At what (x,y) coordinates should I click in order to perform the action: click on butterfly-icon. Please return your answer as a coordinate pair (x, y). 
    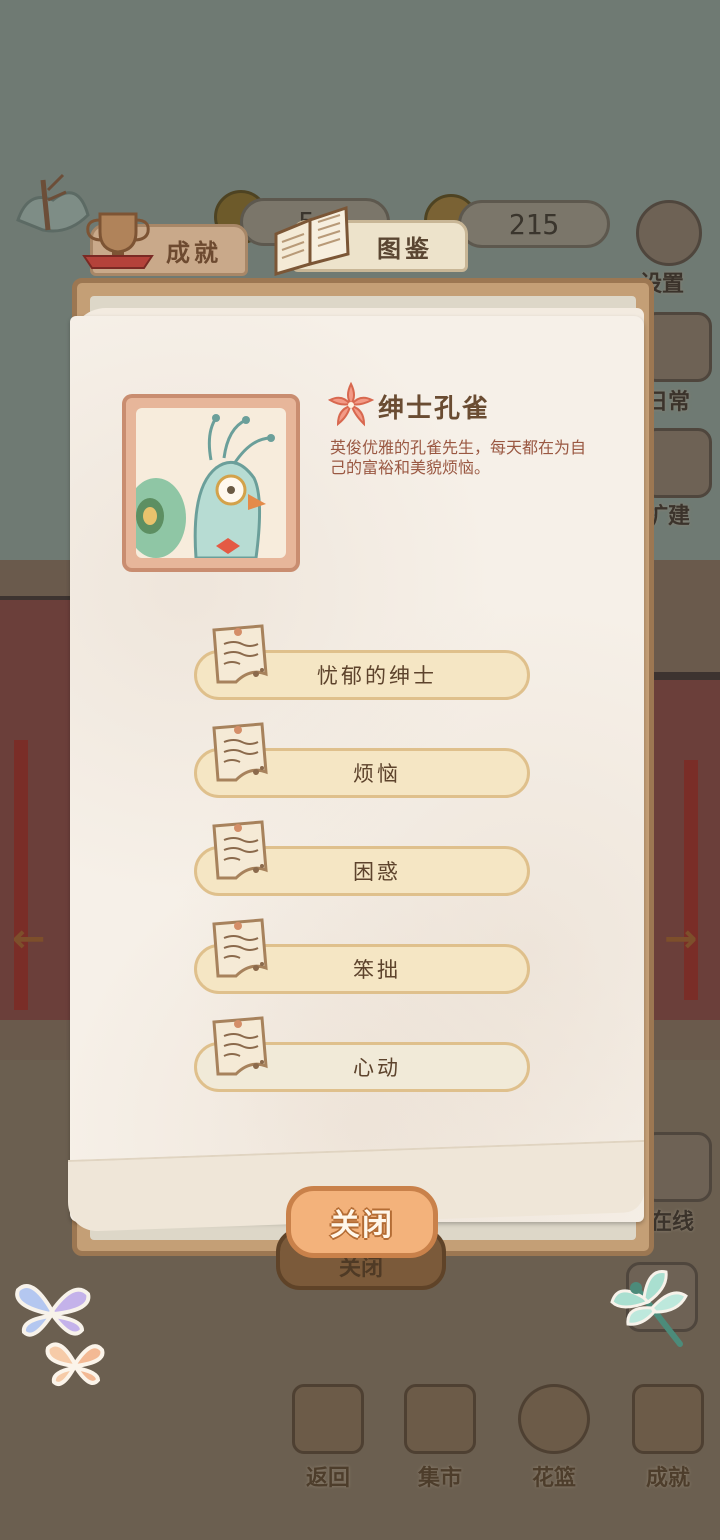
    Looking at the image, I should click on (75, 1366).